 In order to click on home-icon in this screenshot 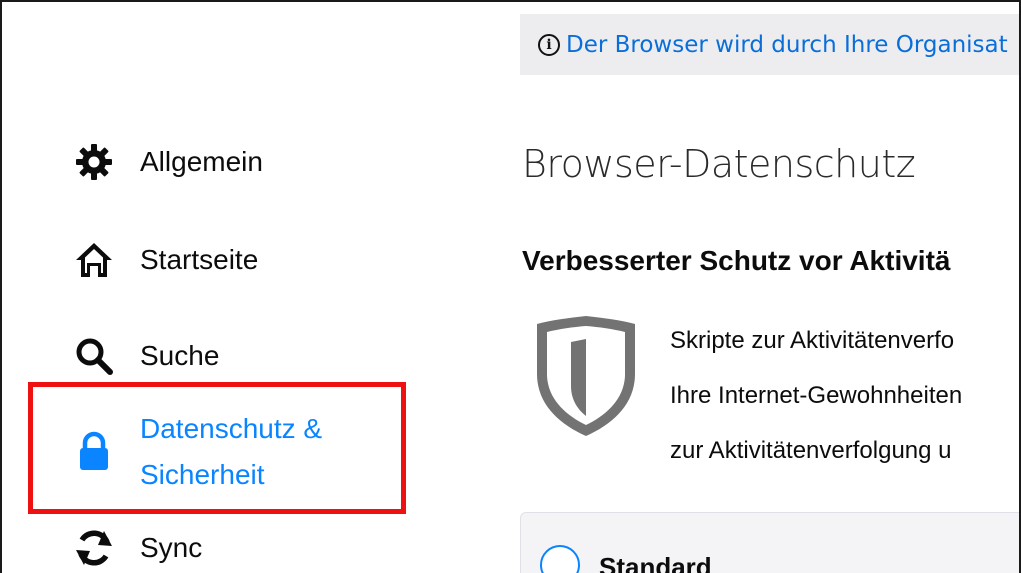, I will do `click(94, 260)`.